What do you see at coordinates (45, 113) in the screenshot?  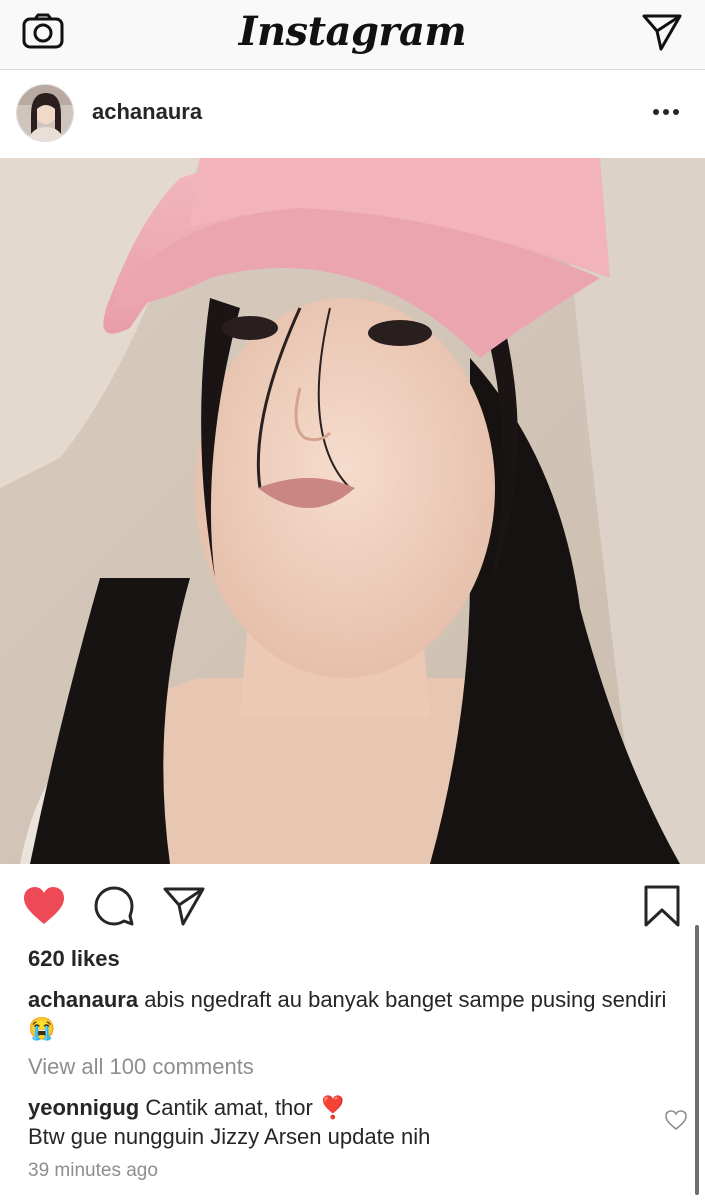 I see `avatar` at bounding box center [45, 113].